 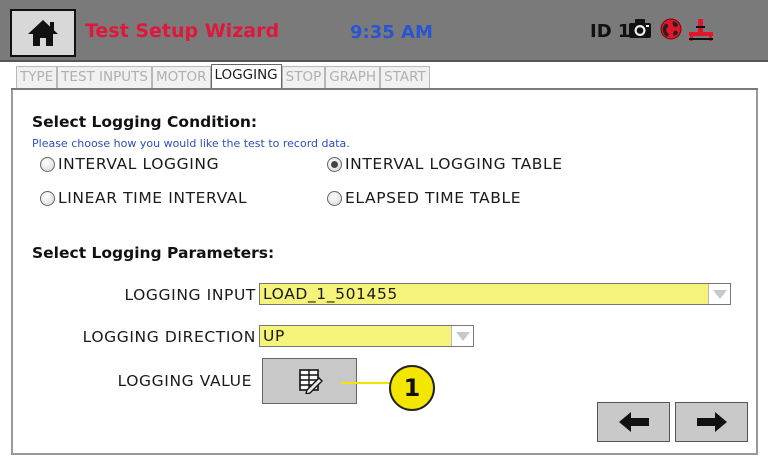 I want to click on radio-elapsed-time-table: ELAPSED TIME TABLE, so click(x=424, y=198).